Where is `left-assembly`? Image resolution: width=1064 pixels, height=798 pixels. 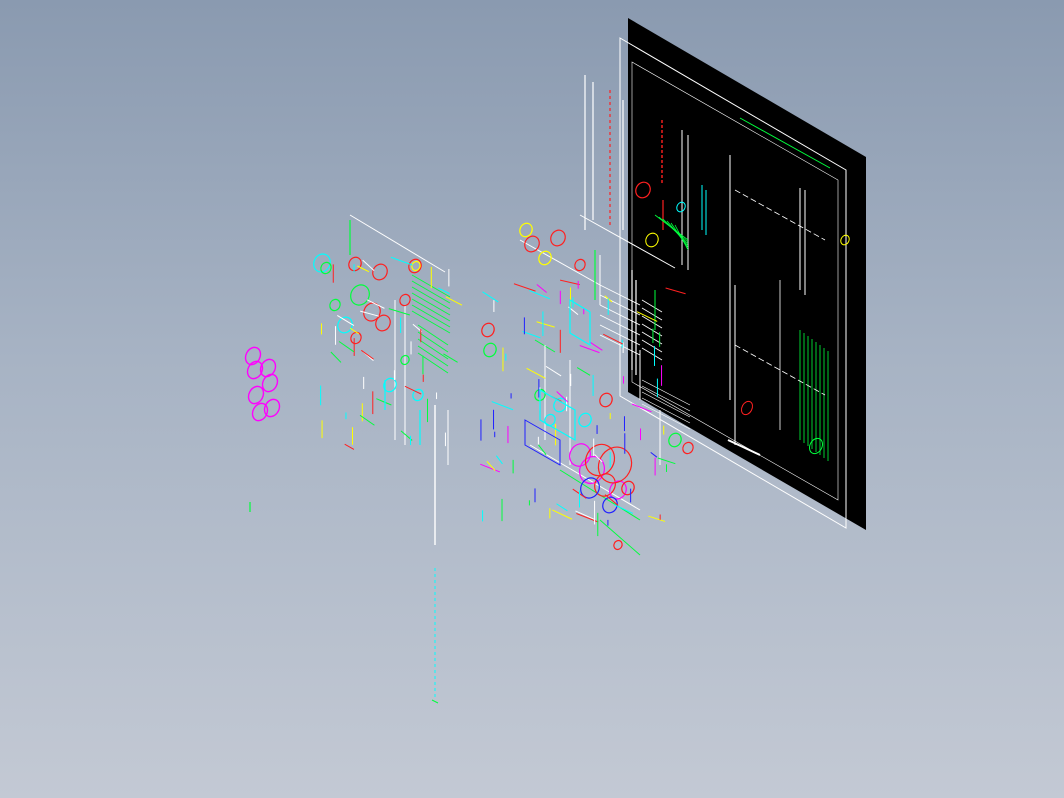 left-assembly is located at coordinates (388, 379).